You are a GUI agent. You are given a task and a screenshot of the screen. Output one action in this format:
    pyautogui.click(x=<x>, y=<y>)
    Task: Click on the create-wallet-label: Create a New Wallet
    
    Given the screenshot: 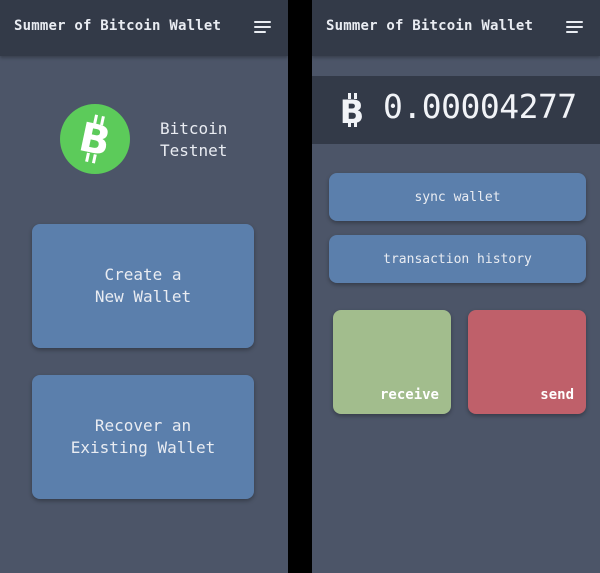 What is the action you would take?
    pyautogui.click(x=143, y=285)
    